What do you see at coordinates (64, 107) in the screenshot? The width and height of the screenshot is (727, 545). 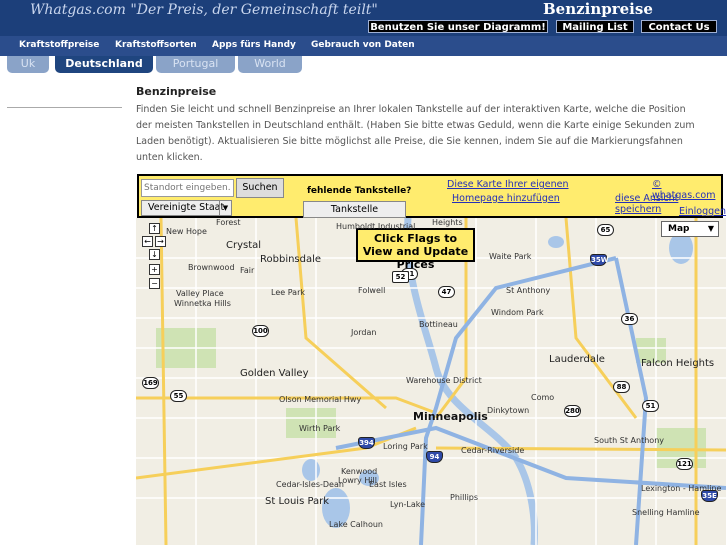 I see `sidebar-divider` at bounding box center [64, 107].